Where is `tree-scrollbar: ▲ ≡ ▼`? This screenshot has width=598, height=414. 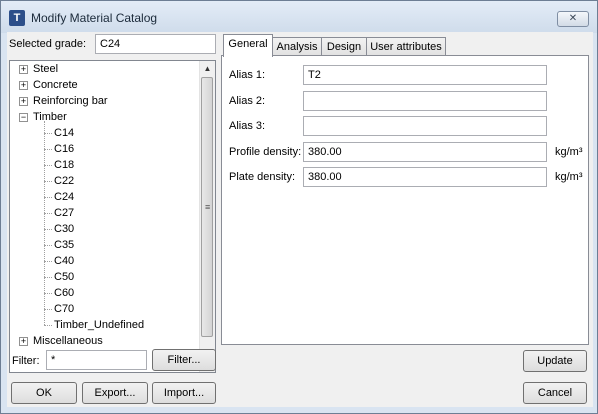
tree-scrollbar: ▲ ≡ ▼ is located at coordinates (207, 216).